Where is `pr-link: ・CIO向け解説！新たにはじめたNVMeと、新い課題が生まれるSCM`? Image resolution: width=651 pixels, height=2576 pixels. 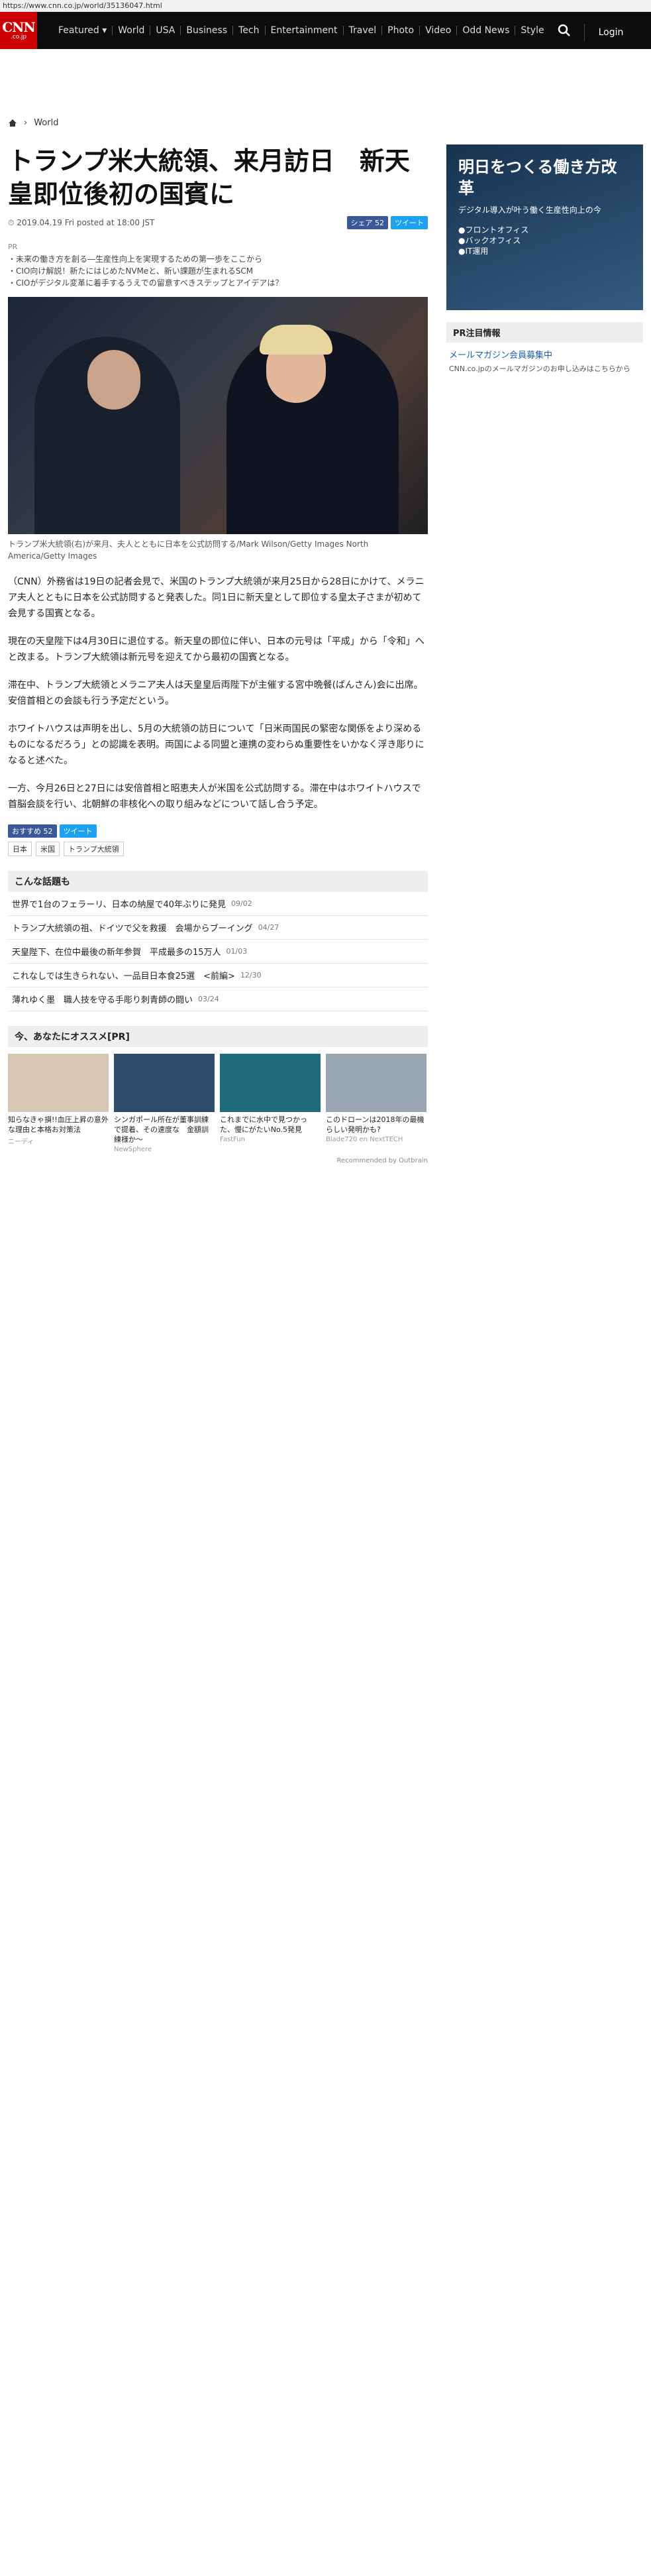 pr-link: ・CIO向け解説！新たにはじめたNVMeと、新い課題が生まれるSCM is located at coordinates (218, 271).